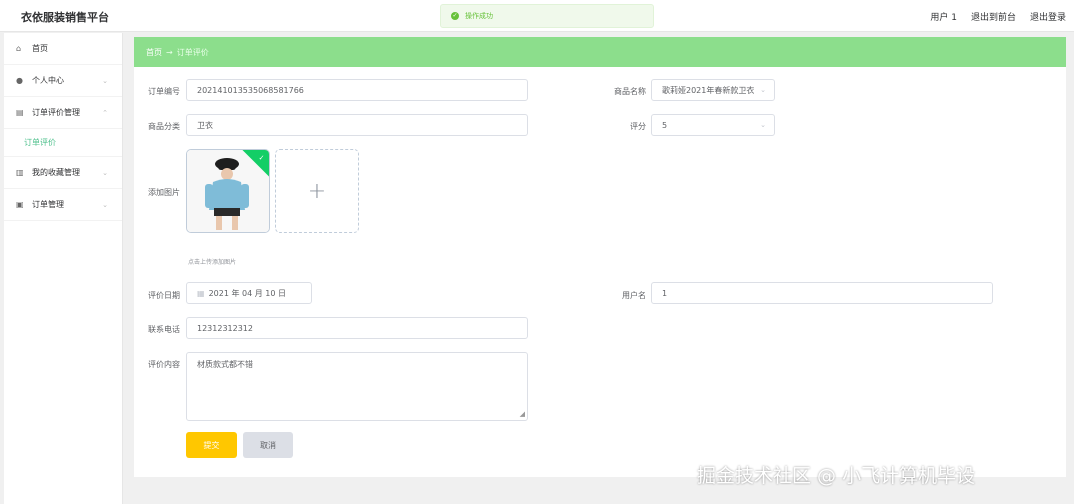 The width and height of the screenshot is (1074, 504). What do you see at coordinates (1048, 16) in the screenshot?
I see `logout-link: 退出登录` at bounding box center [1048, 16].